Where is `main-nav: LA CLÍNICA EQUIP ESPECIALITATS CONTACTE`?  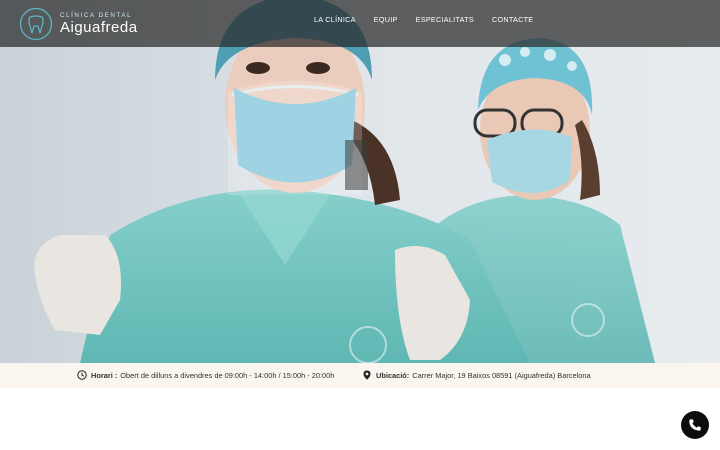 main-nav: LA CLÍNICA EQUIP ESPECIALITATS CONTACTE is located at coordinates (432, 20).